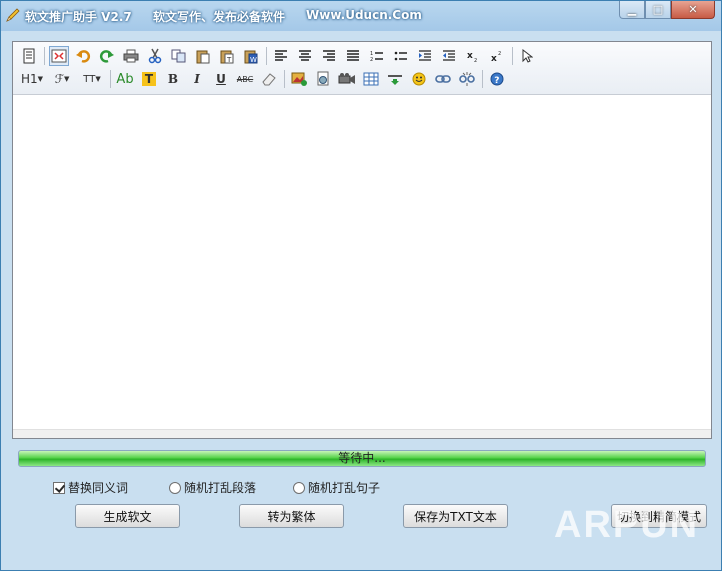  I want to click on toolbar-row-2: H1 ▼ ℱ ▼ TT ▼ Ab T B I U ABC ?, so click(265, 79).